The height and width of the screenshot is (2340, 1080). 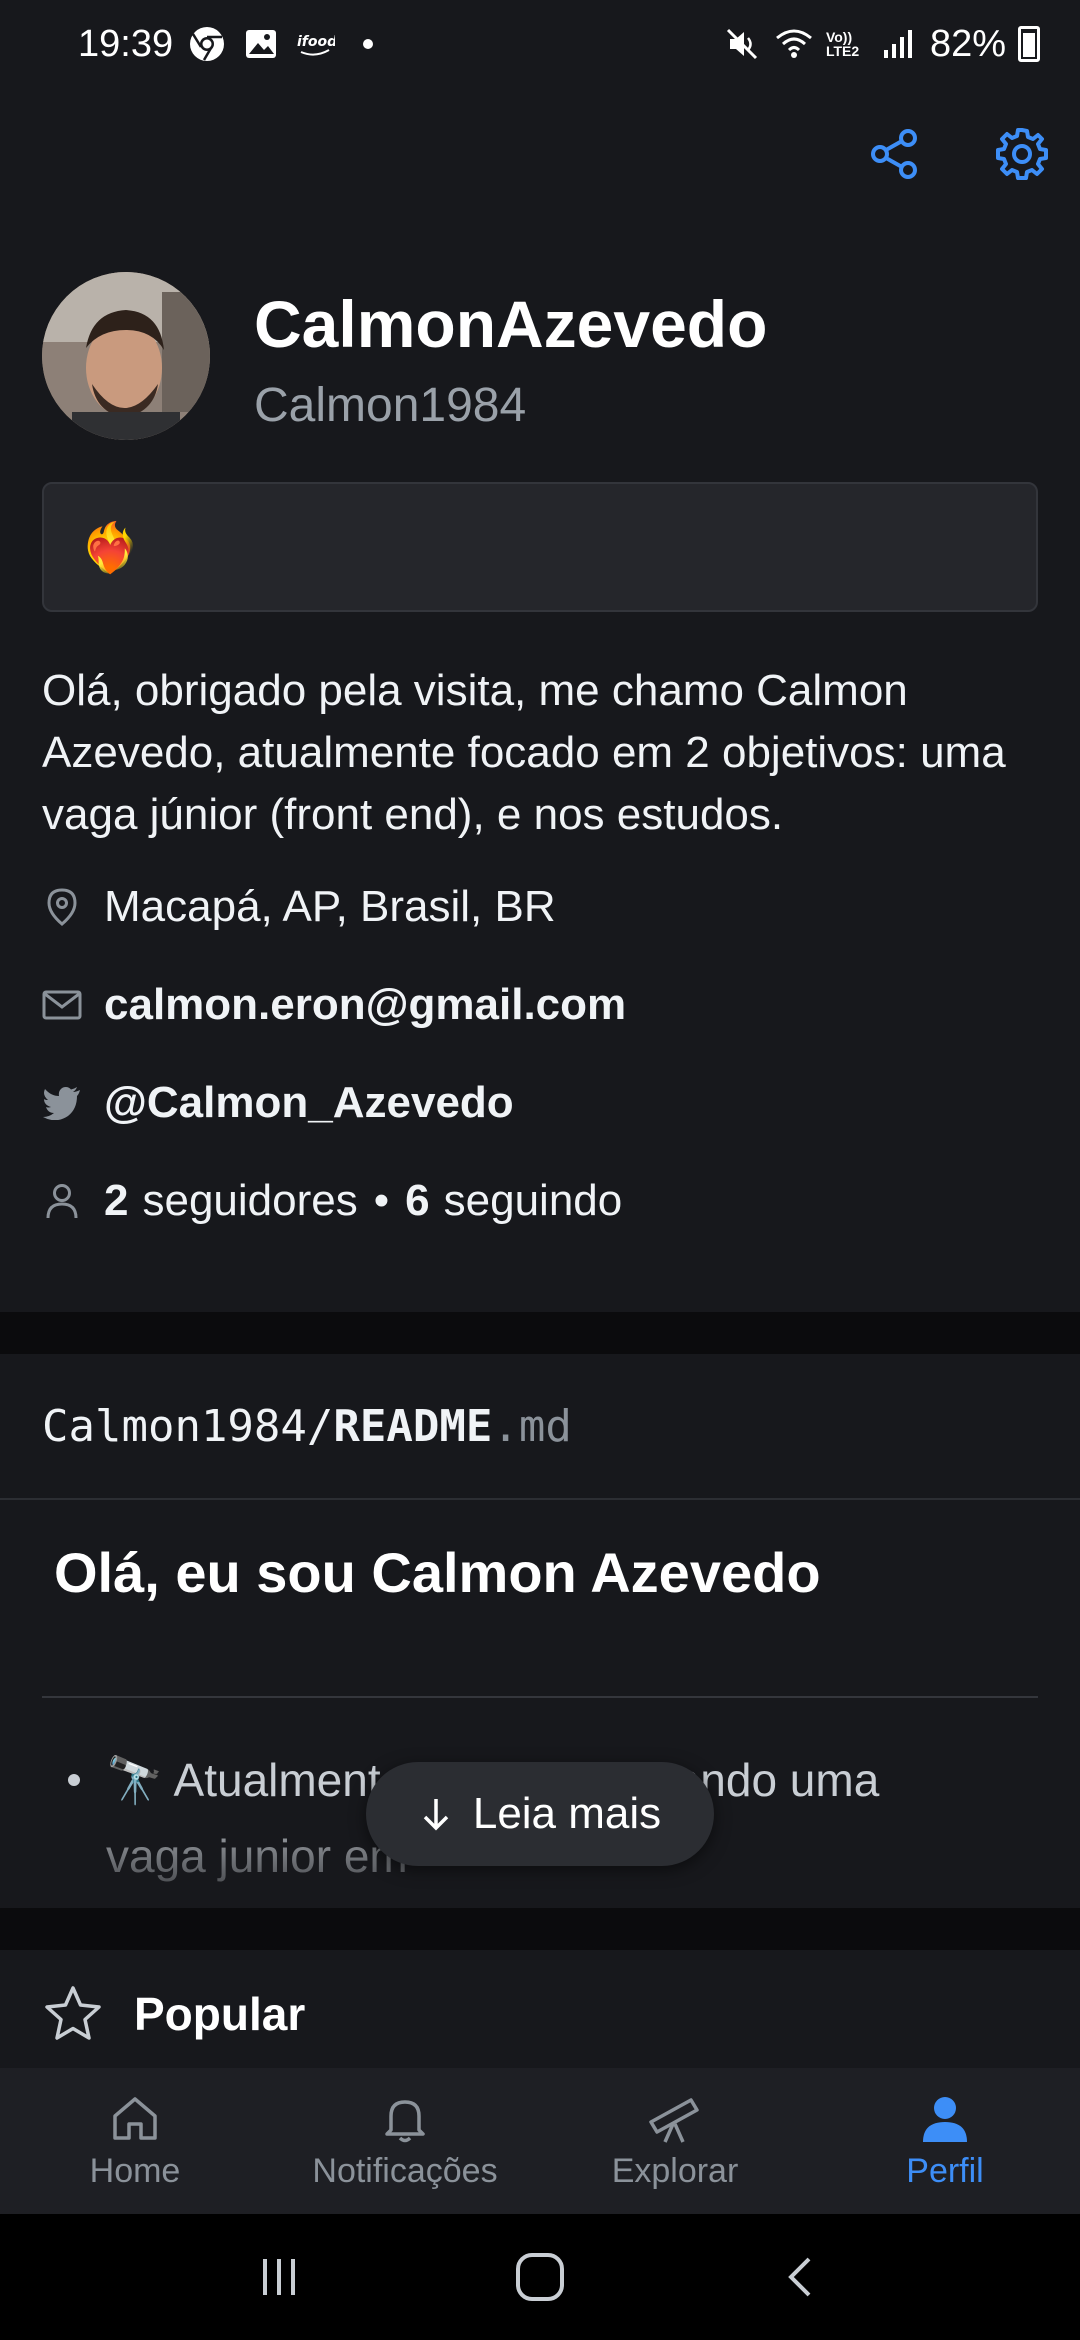 I want to click on star-icon, so click(x=73, y=2013).